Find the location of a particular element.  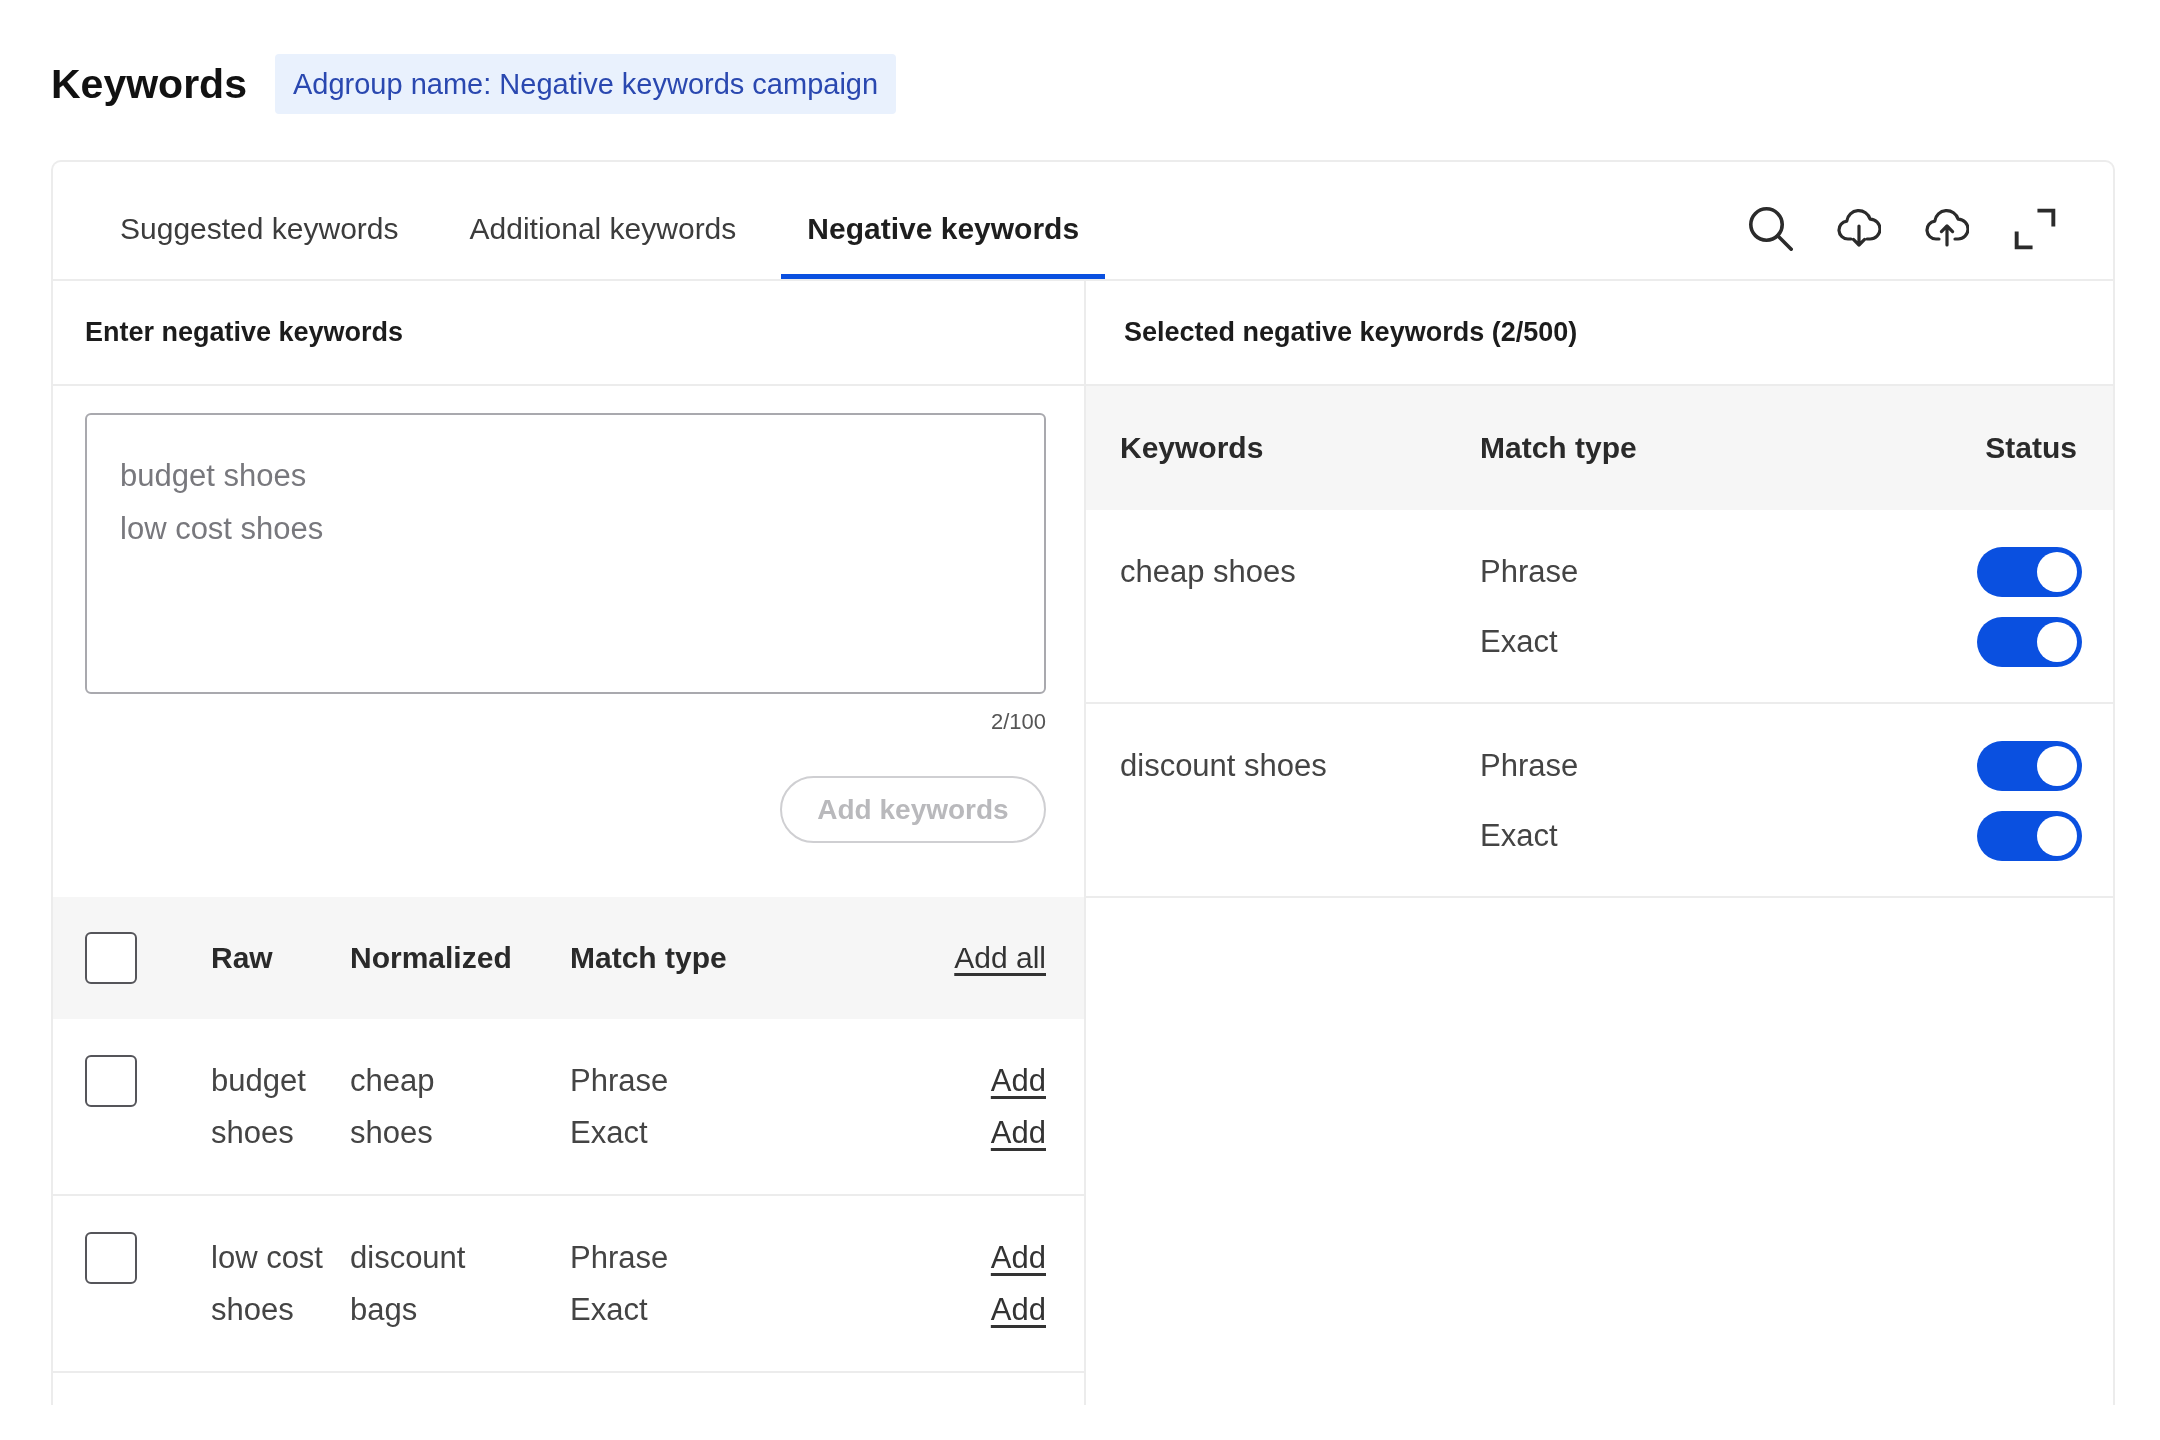

search-icon is located at coordinates (1771, 229).